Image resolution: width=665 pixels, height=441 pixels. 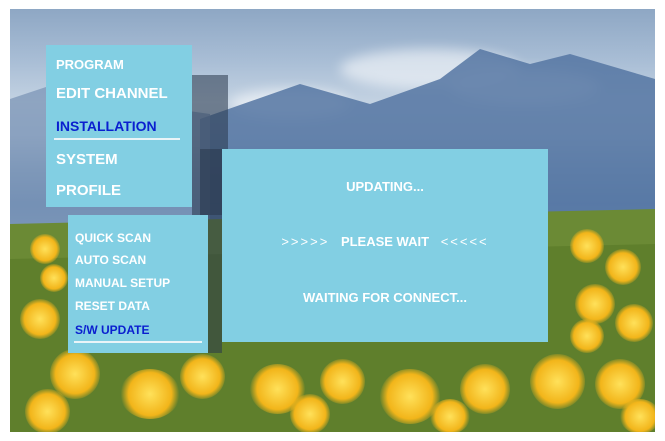 I want to click on left-arrows: >>>>>, so click(x=305, y=241).